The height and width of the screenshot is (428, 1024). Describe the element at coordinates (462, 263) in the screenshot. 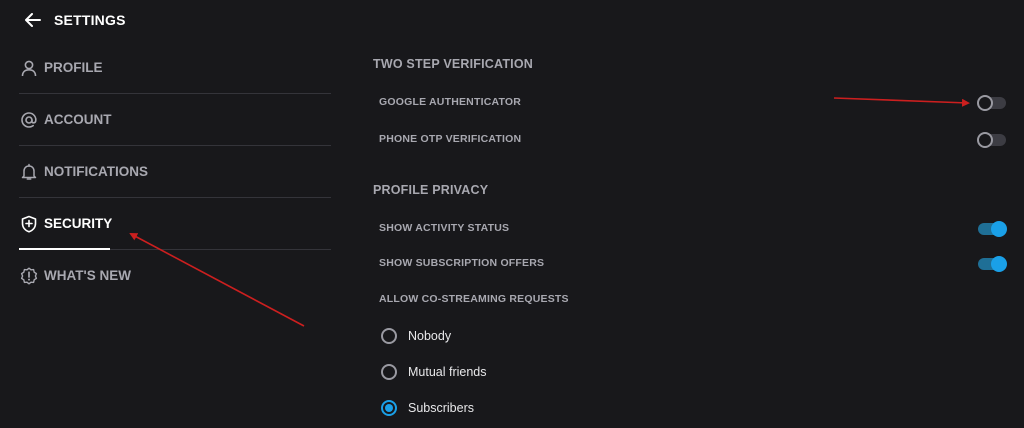

I see `show-subscription-offers-label: SHOW SUBSCRIPTION OFFERS` at that location.